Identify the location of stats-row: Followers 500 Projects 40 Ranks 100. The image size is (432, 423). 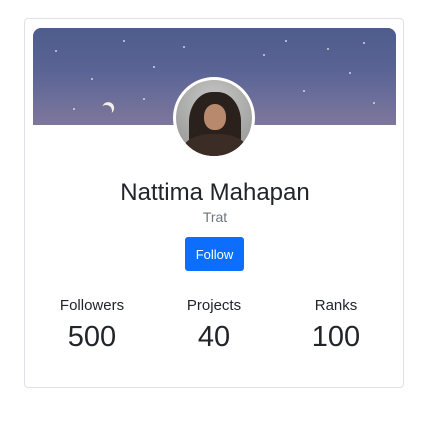
(214, 325).